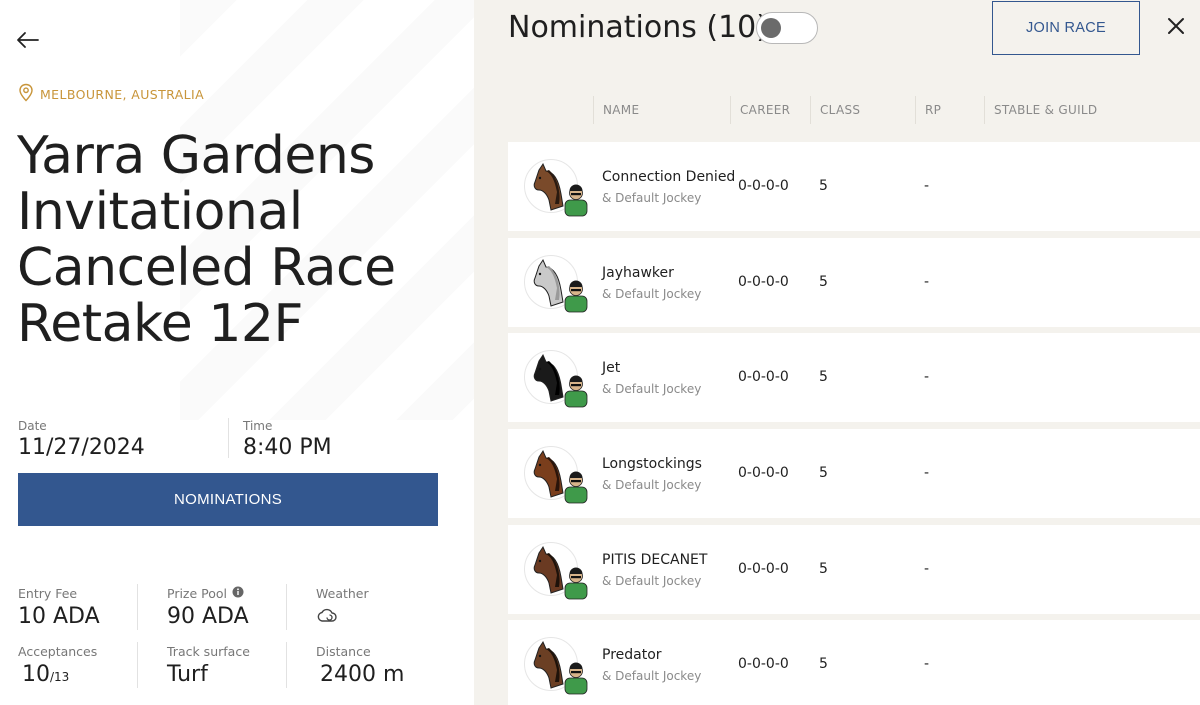 This screenshot has width=1200, height=705. Describe the element at coordinates (28, 40) in the screenshot. I see `back-arrow-icon` at that location.